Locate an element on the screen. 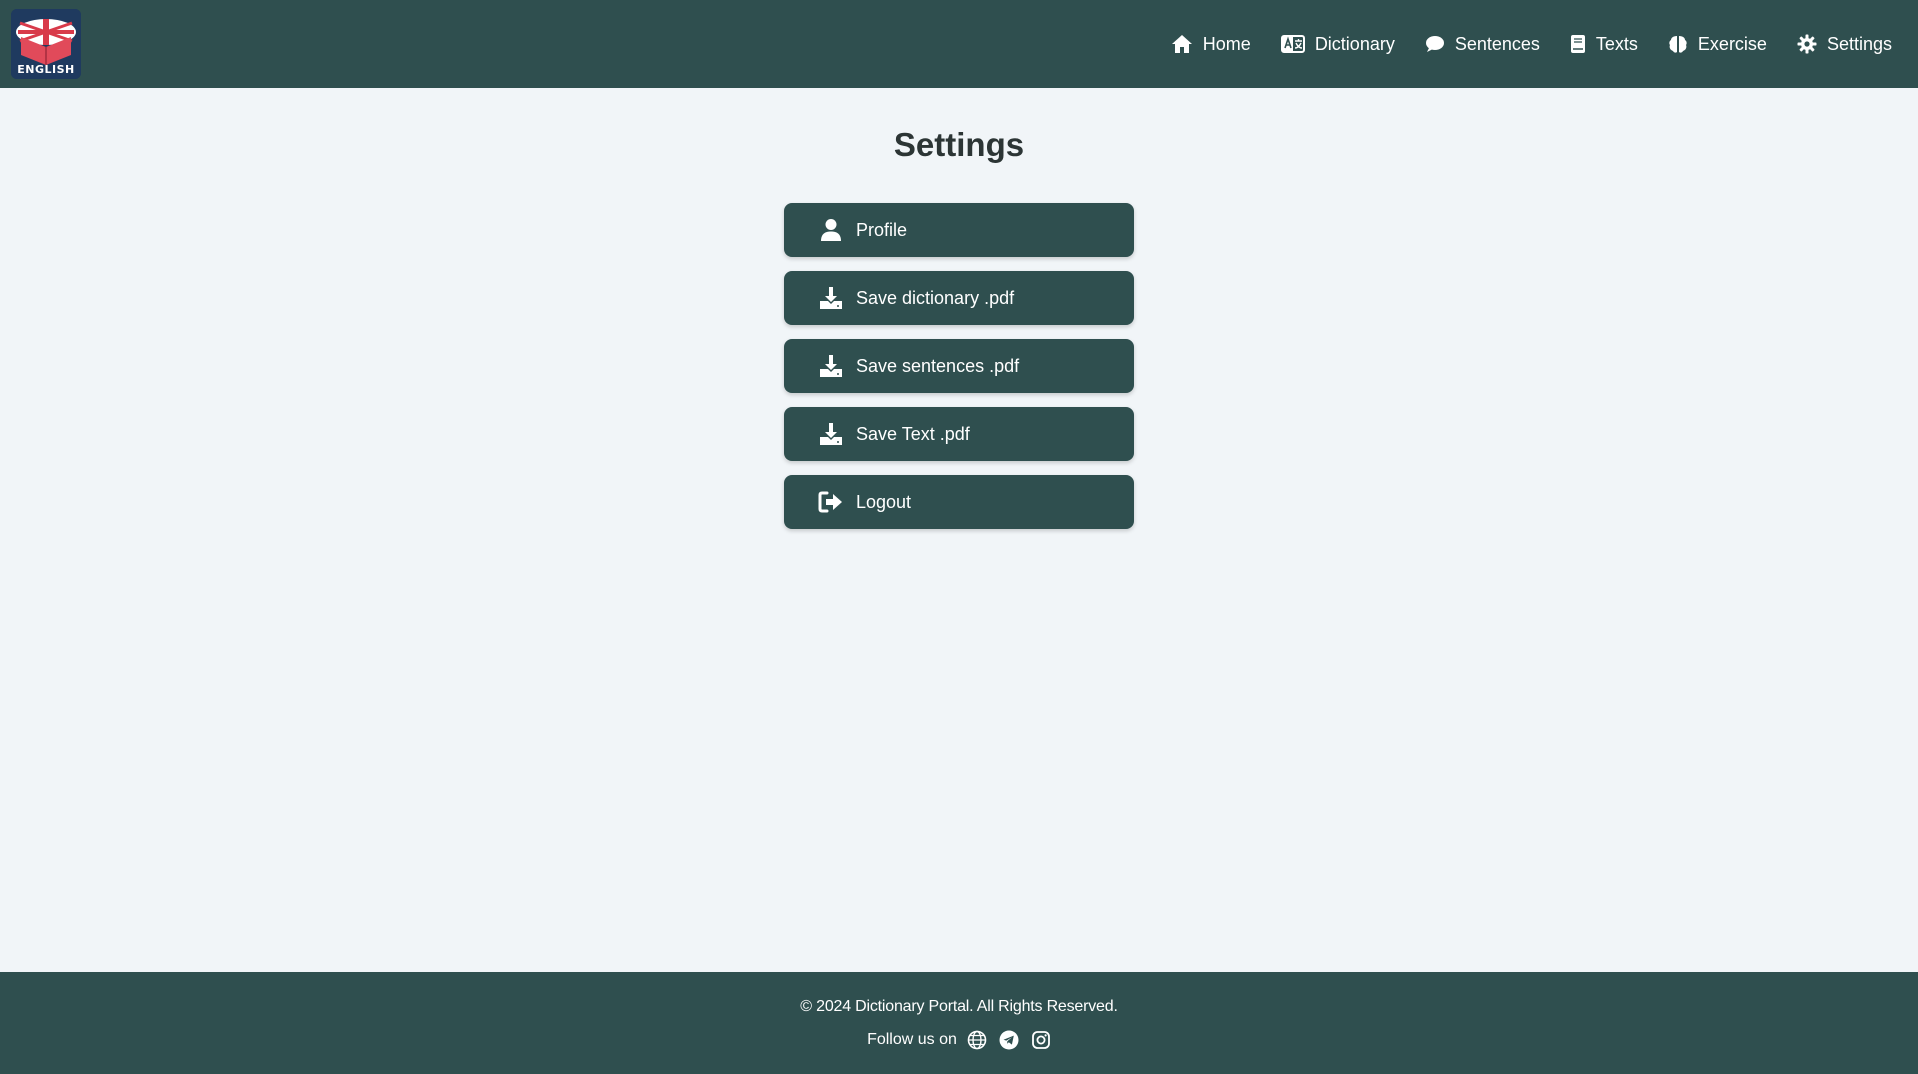  language-card-icon is located at coordinates (1292, 44).